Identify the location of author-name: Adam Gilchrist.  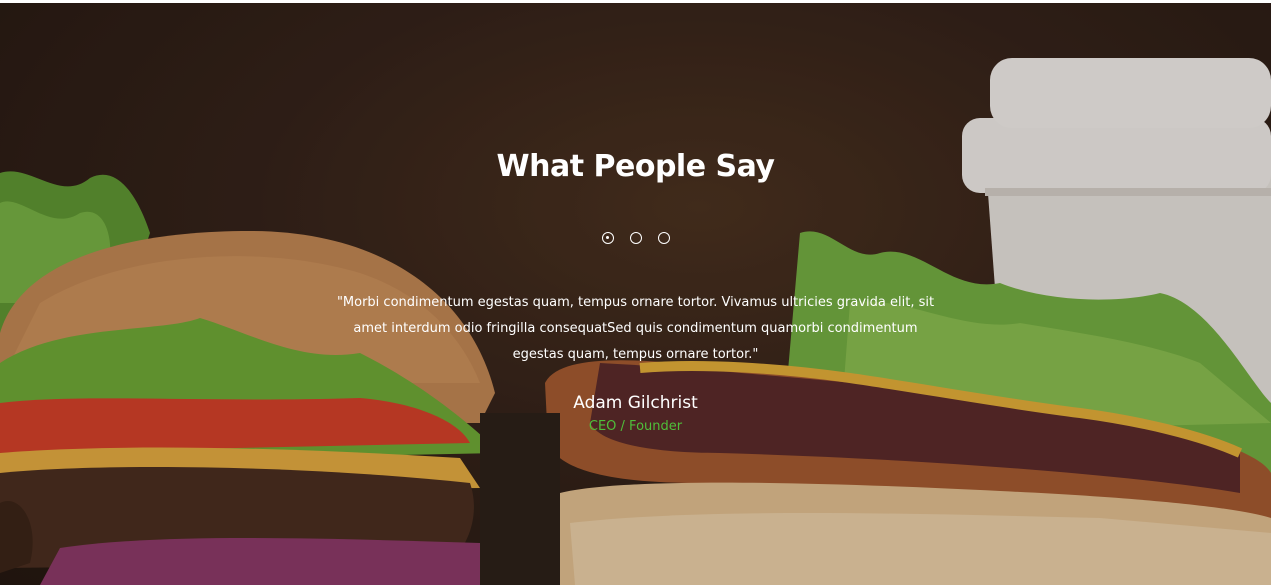
(635, 403).